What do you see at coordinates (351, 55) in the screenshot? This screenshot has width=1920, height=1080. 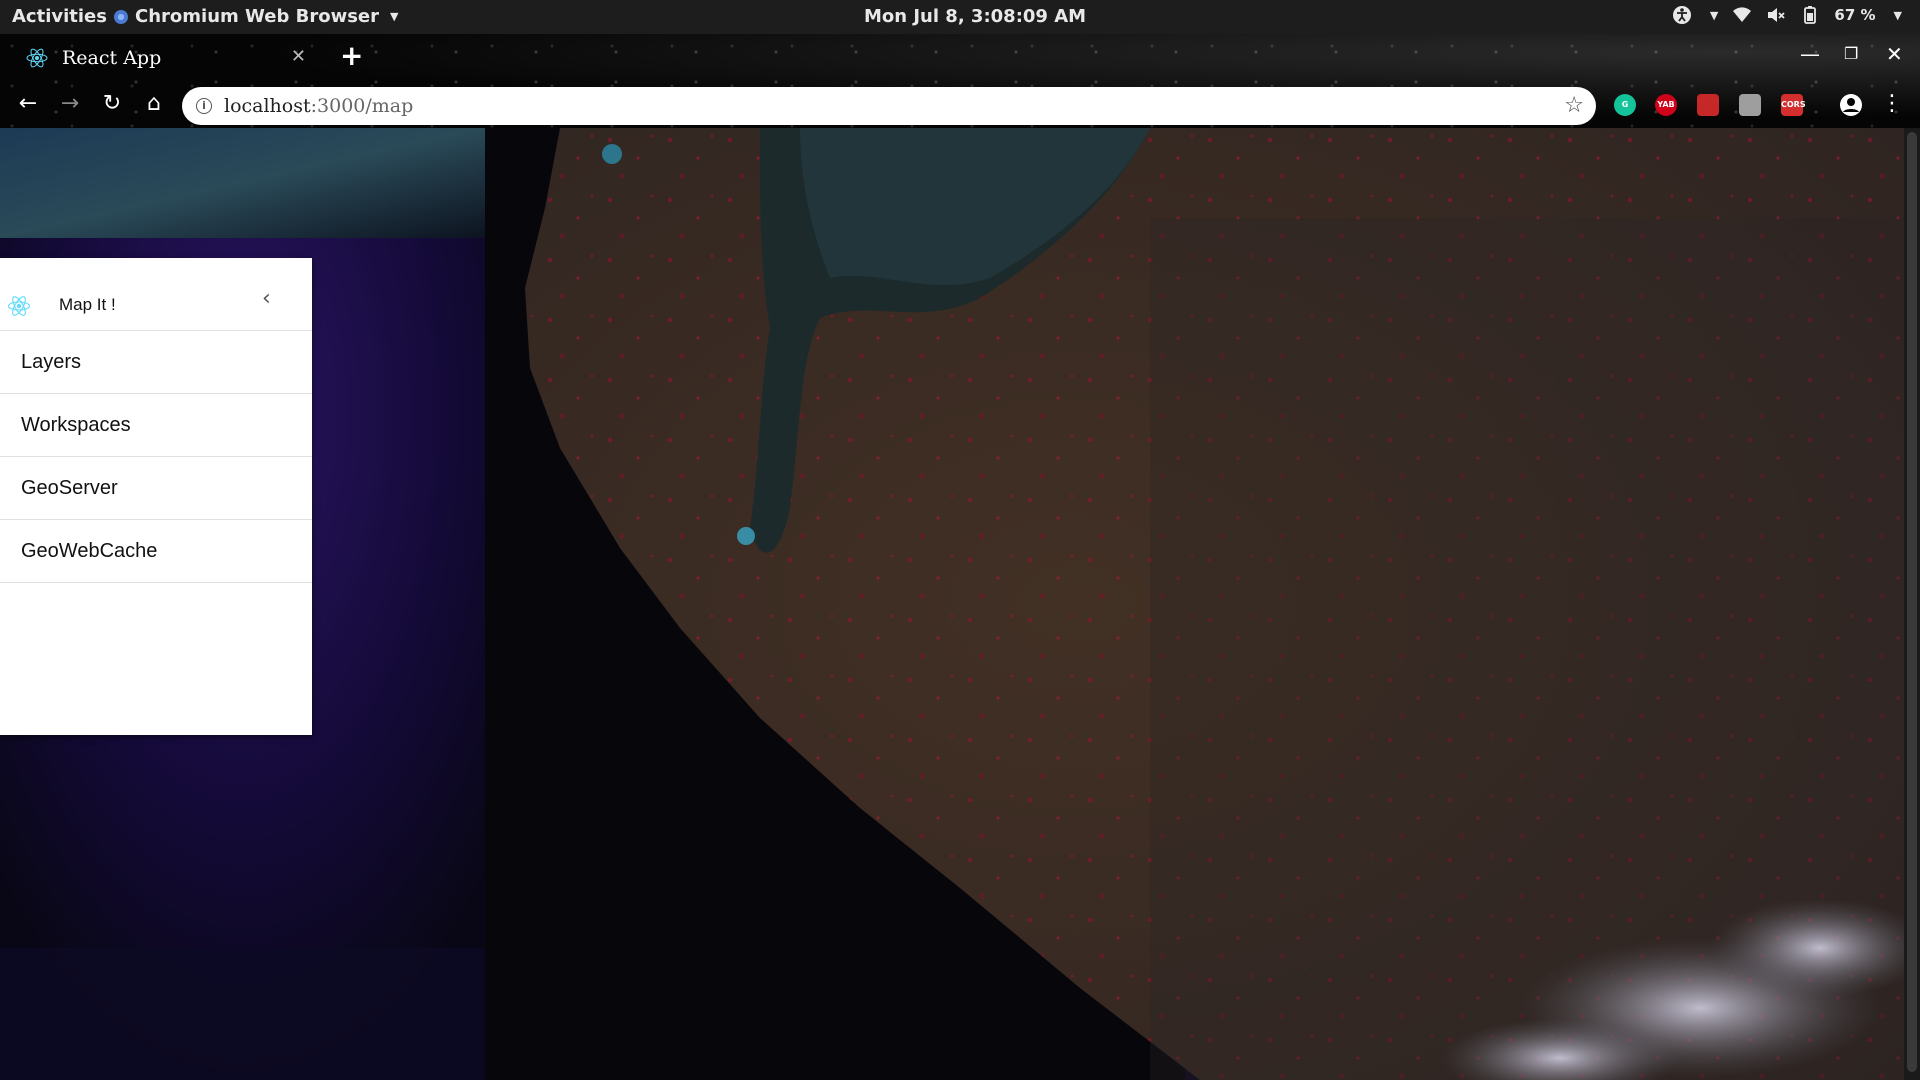 I see `new-tab-button: +` at bounding box center [351, 55].